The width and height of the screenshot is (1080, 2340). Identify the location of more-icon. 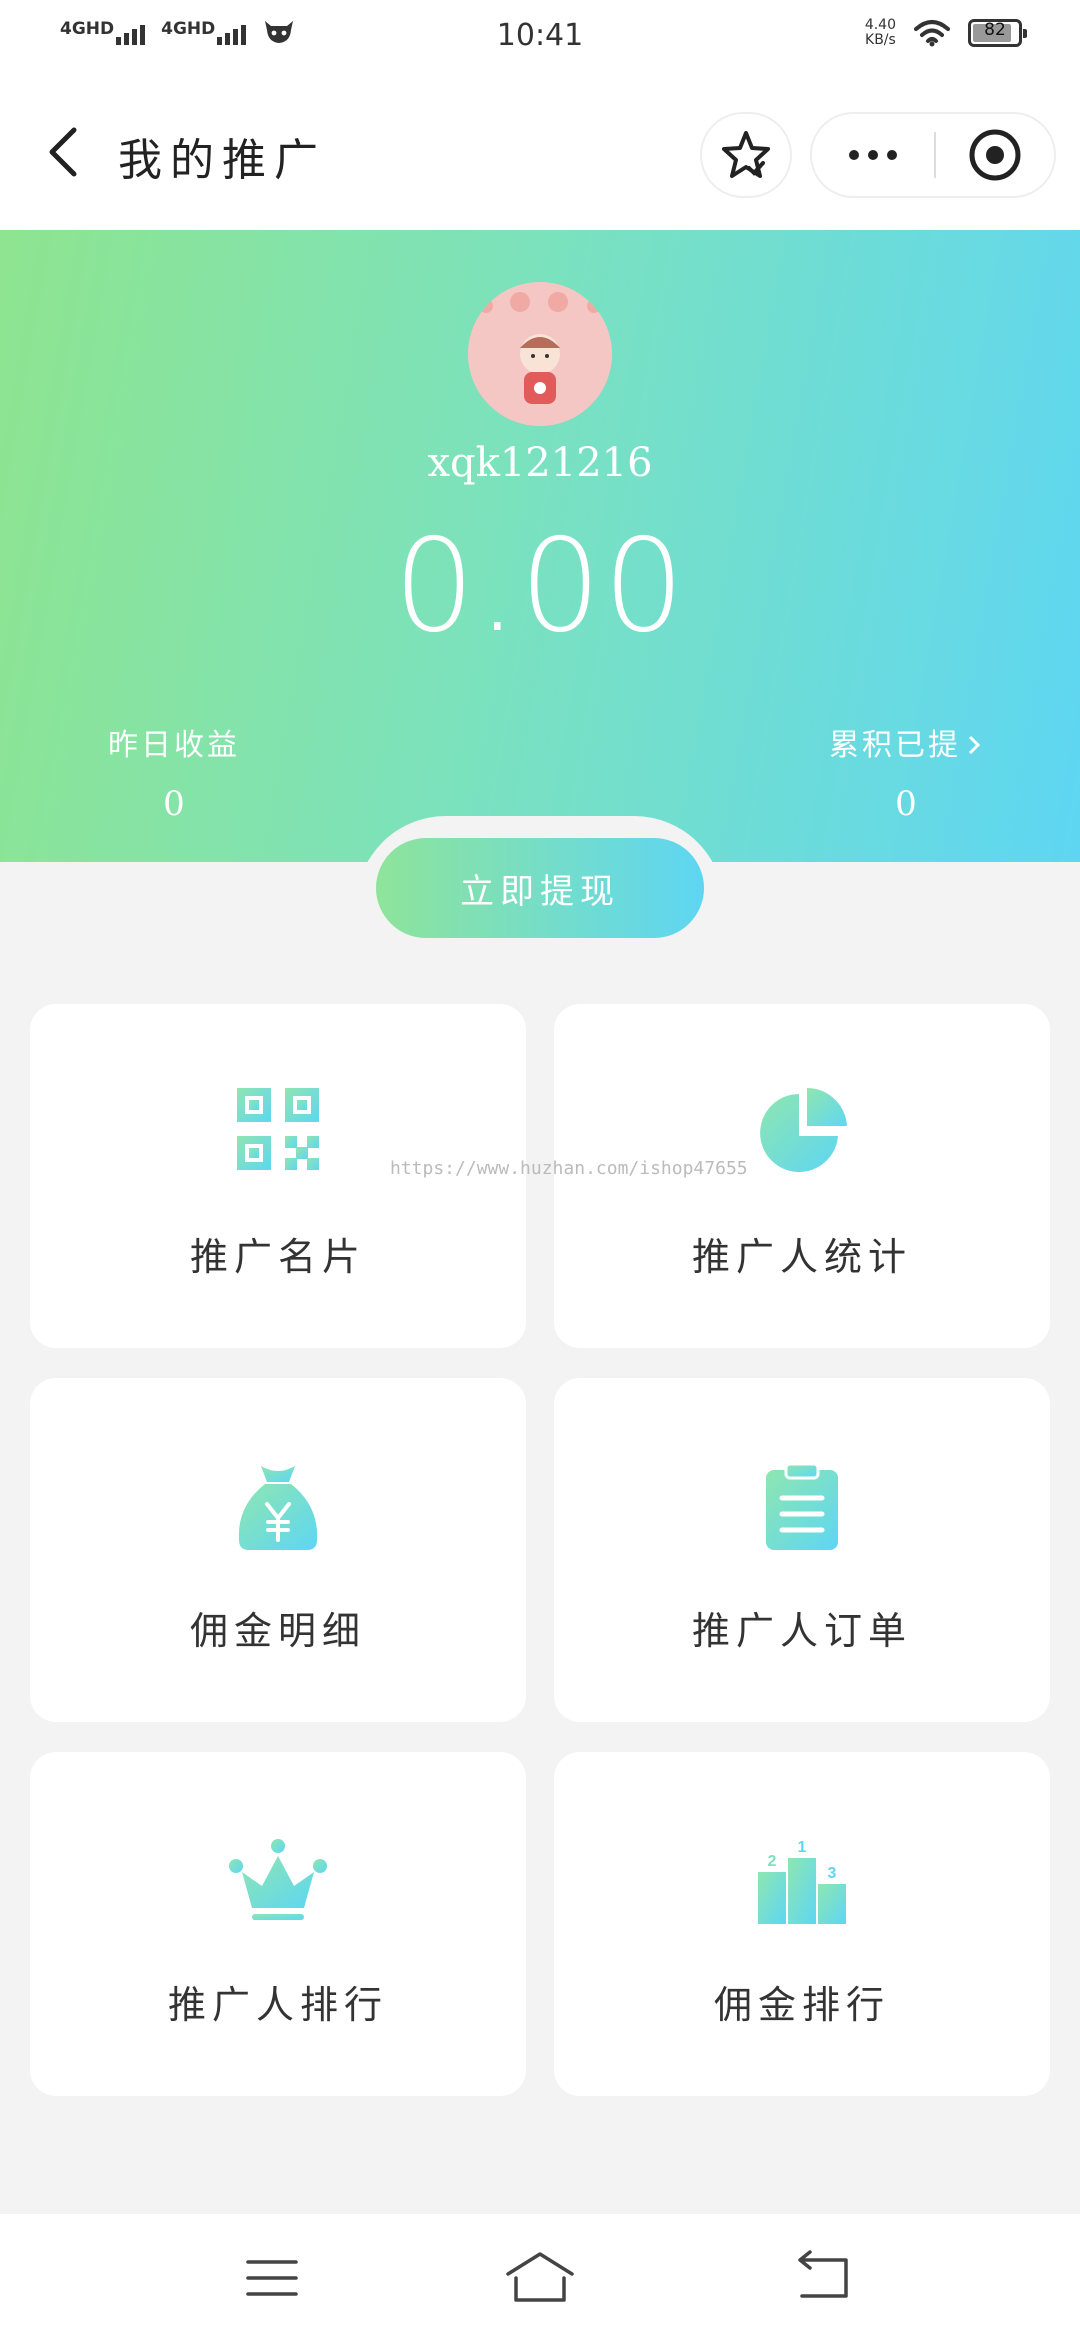
(873, 155).